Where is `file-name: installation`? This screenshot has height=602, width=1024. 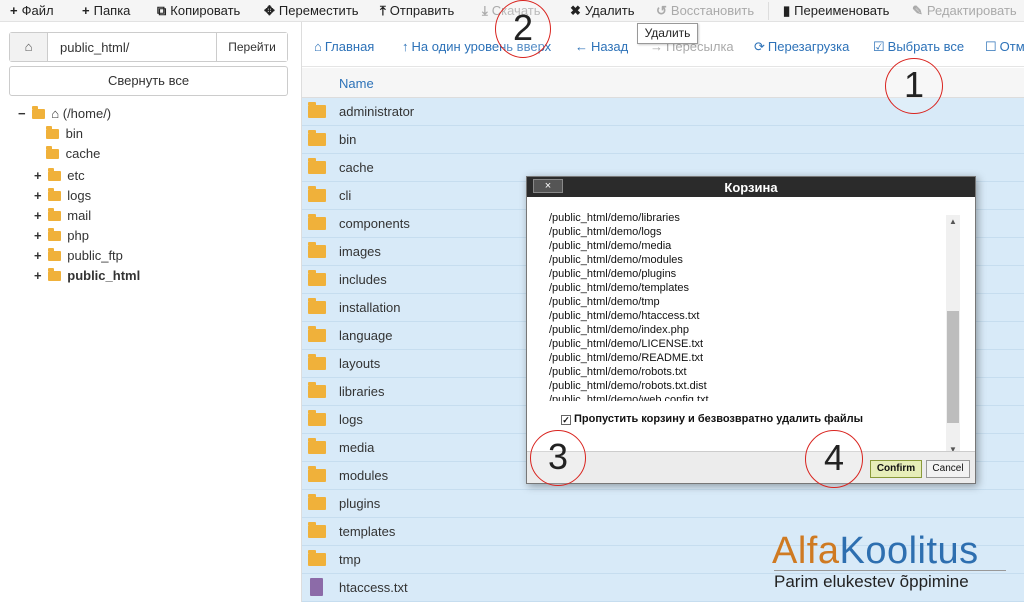 file-name: installation is located at coordinates (369, 307).